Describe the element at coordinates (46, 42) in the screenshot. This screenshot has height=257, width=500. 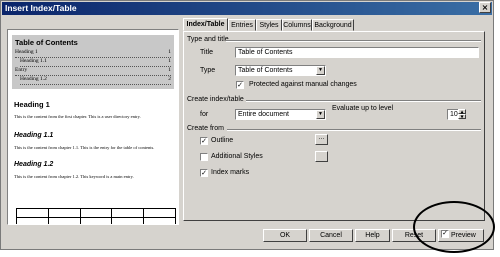
I see `toc-preview-title: Table of Contents` at that location.